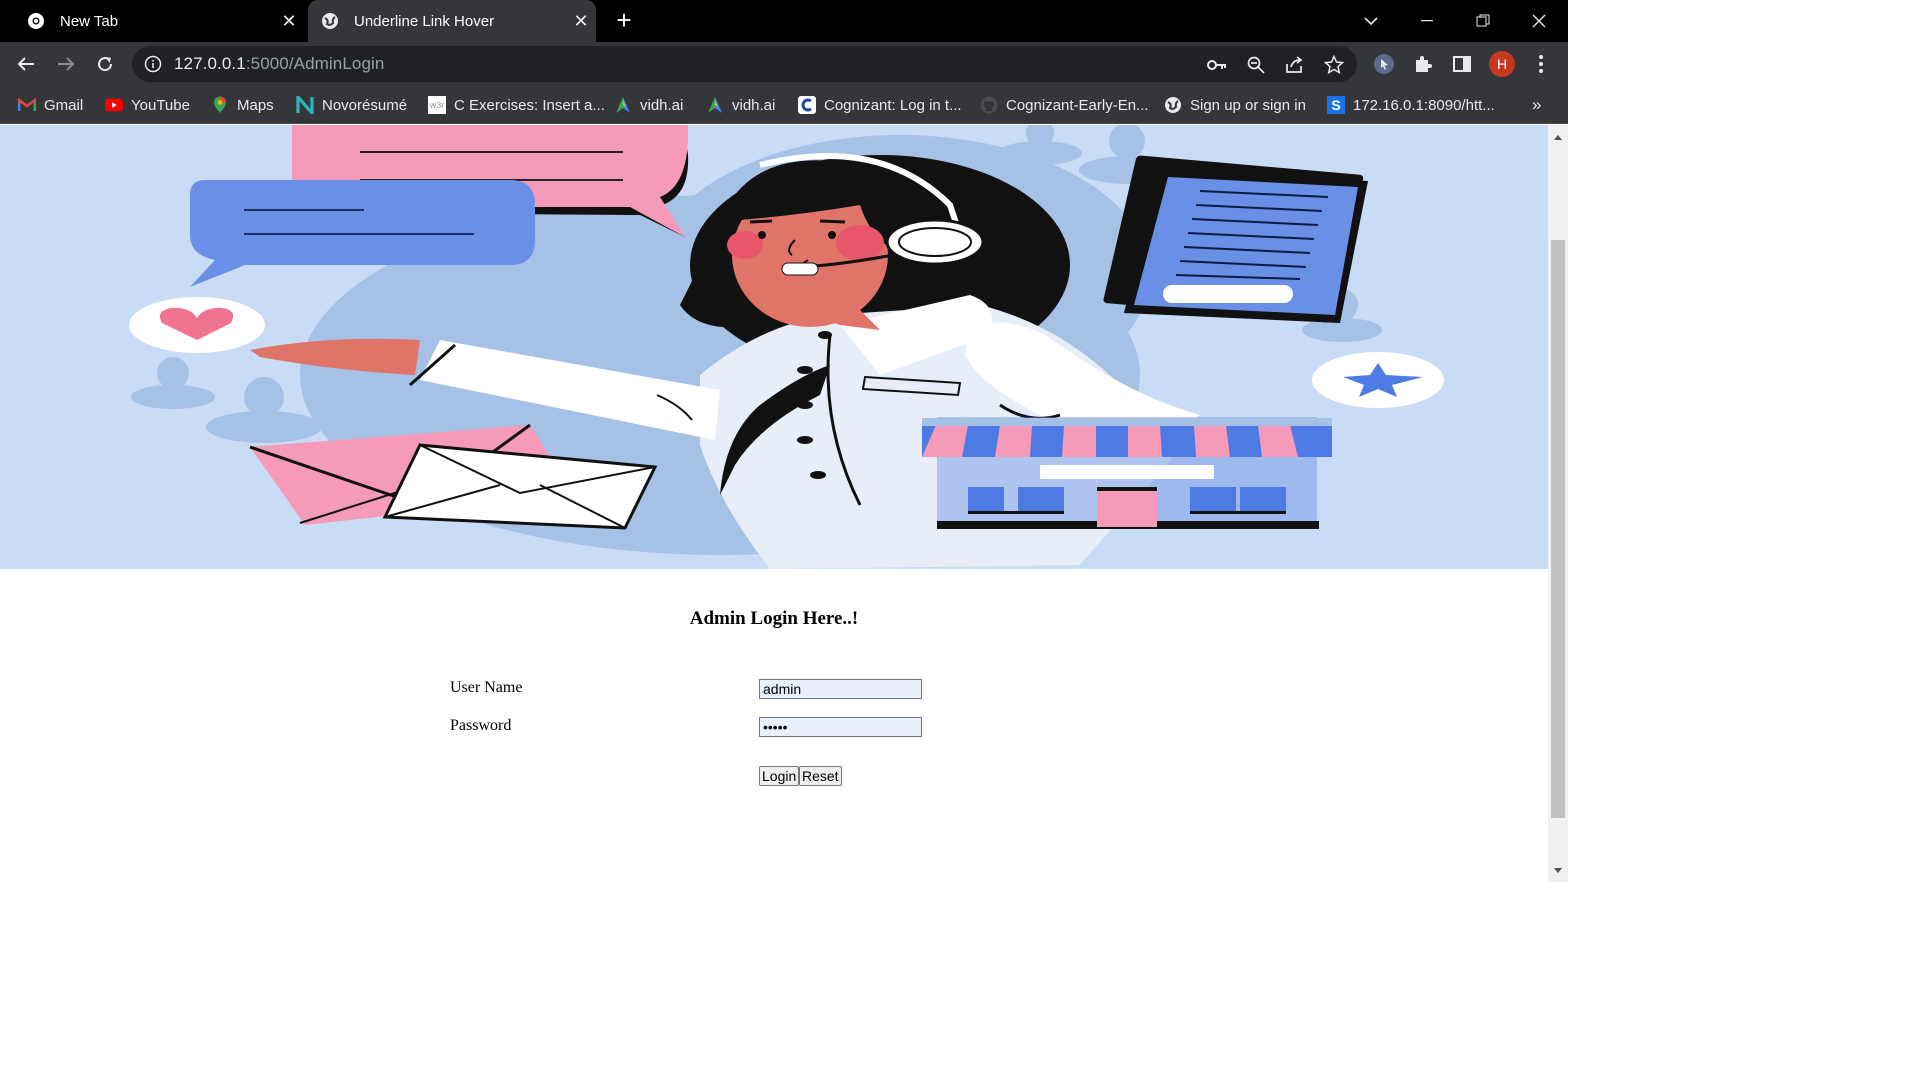 The width and height of the screenshot is (1920, 1080). What do you see at coordinates (784, 21) in the screenshot?
I see `browser-titlebar: New Tab ✕ Underline Link Hover ✕ +` at bounding box center [784, 21].